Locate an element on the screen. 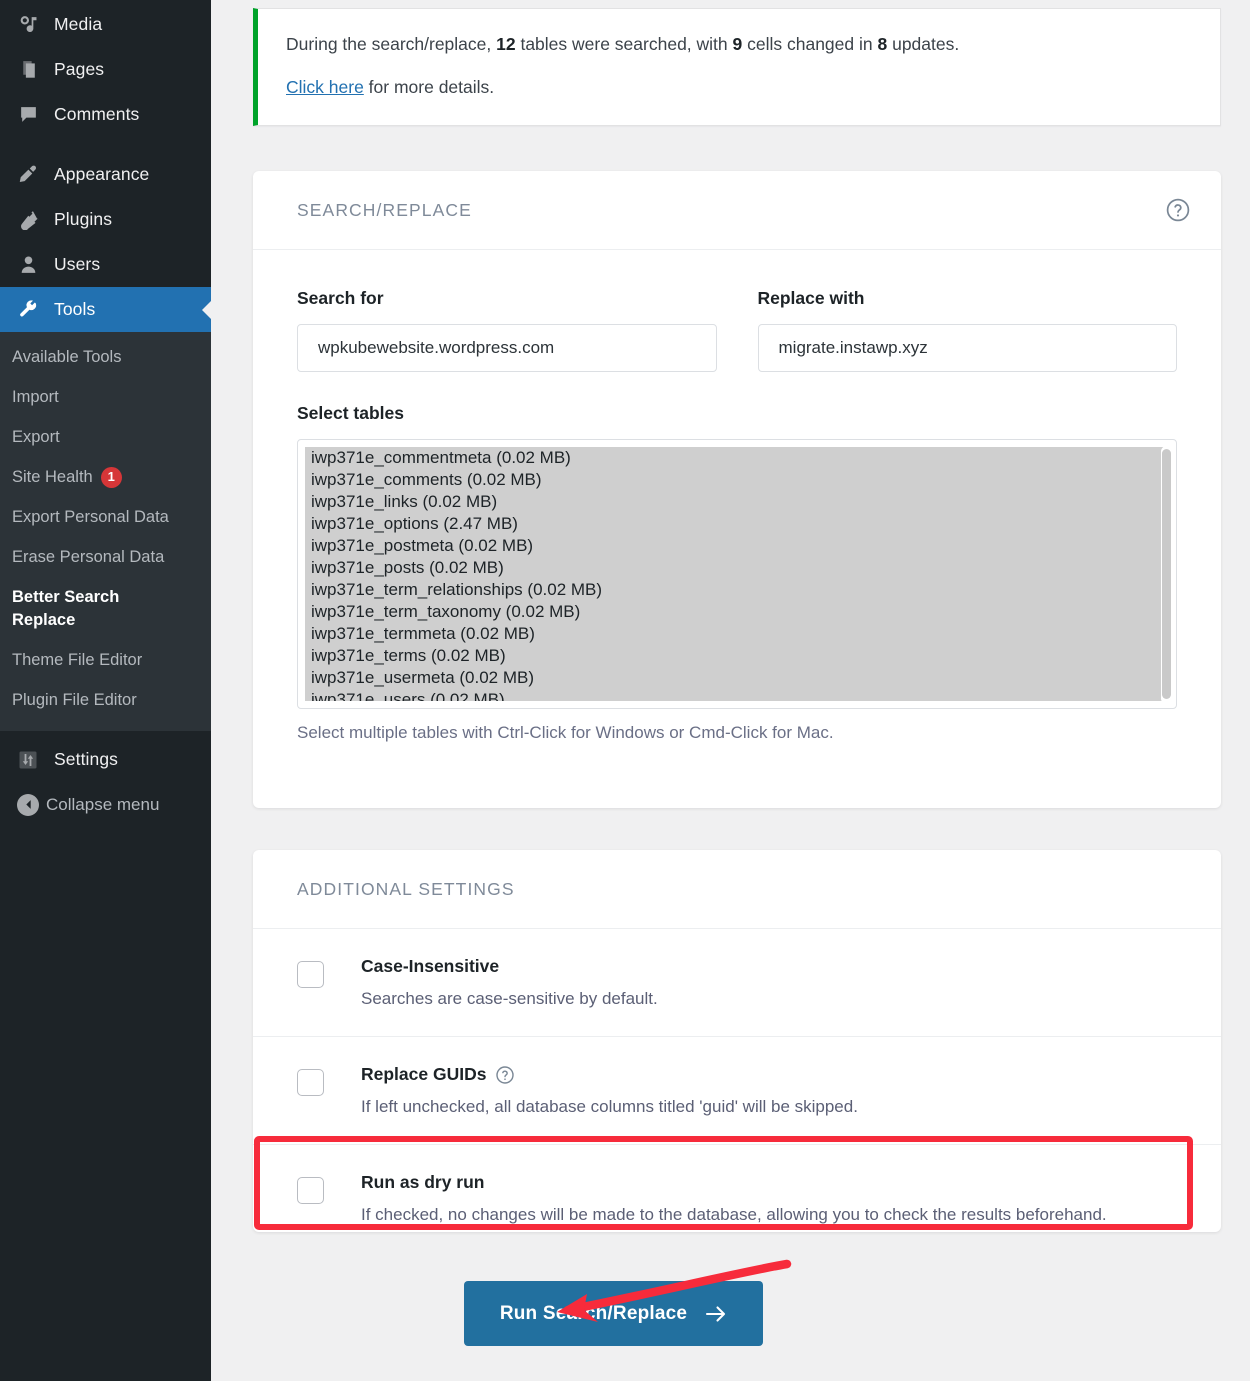 Image resolution: width=1250 pixels, height=1381 pixels. panel-title: ADDITIONAL SETTINGS is located at coordinates (406, 888).